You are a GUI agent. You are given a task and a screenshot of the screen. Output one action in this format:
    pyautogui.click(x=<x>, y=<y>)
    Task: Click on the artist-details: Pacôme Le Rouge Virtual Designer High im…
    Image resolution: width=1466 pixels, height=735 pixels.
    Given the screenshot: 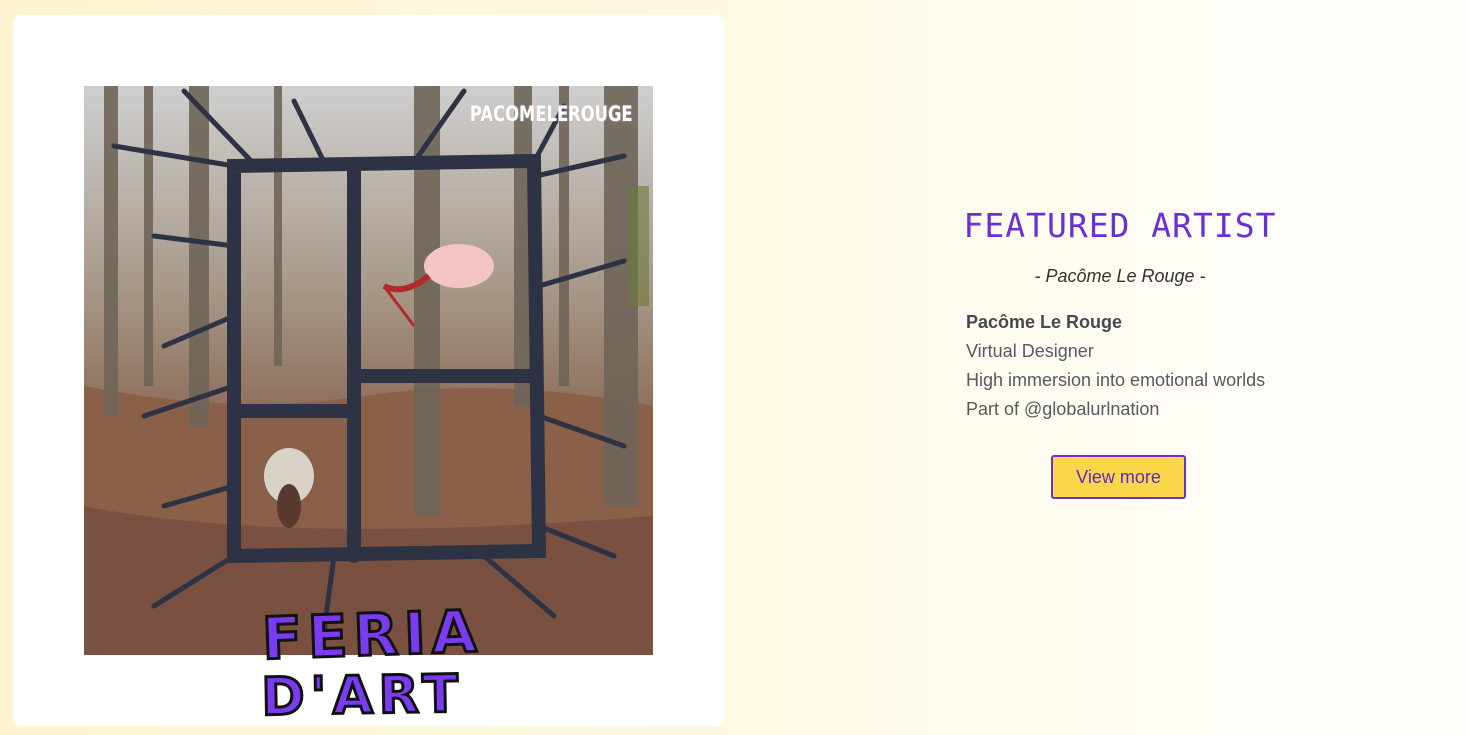 What is the action you would take?
    pyautogui.click(x=1131, y=366)
    